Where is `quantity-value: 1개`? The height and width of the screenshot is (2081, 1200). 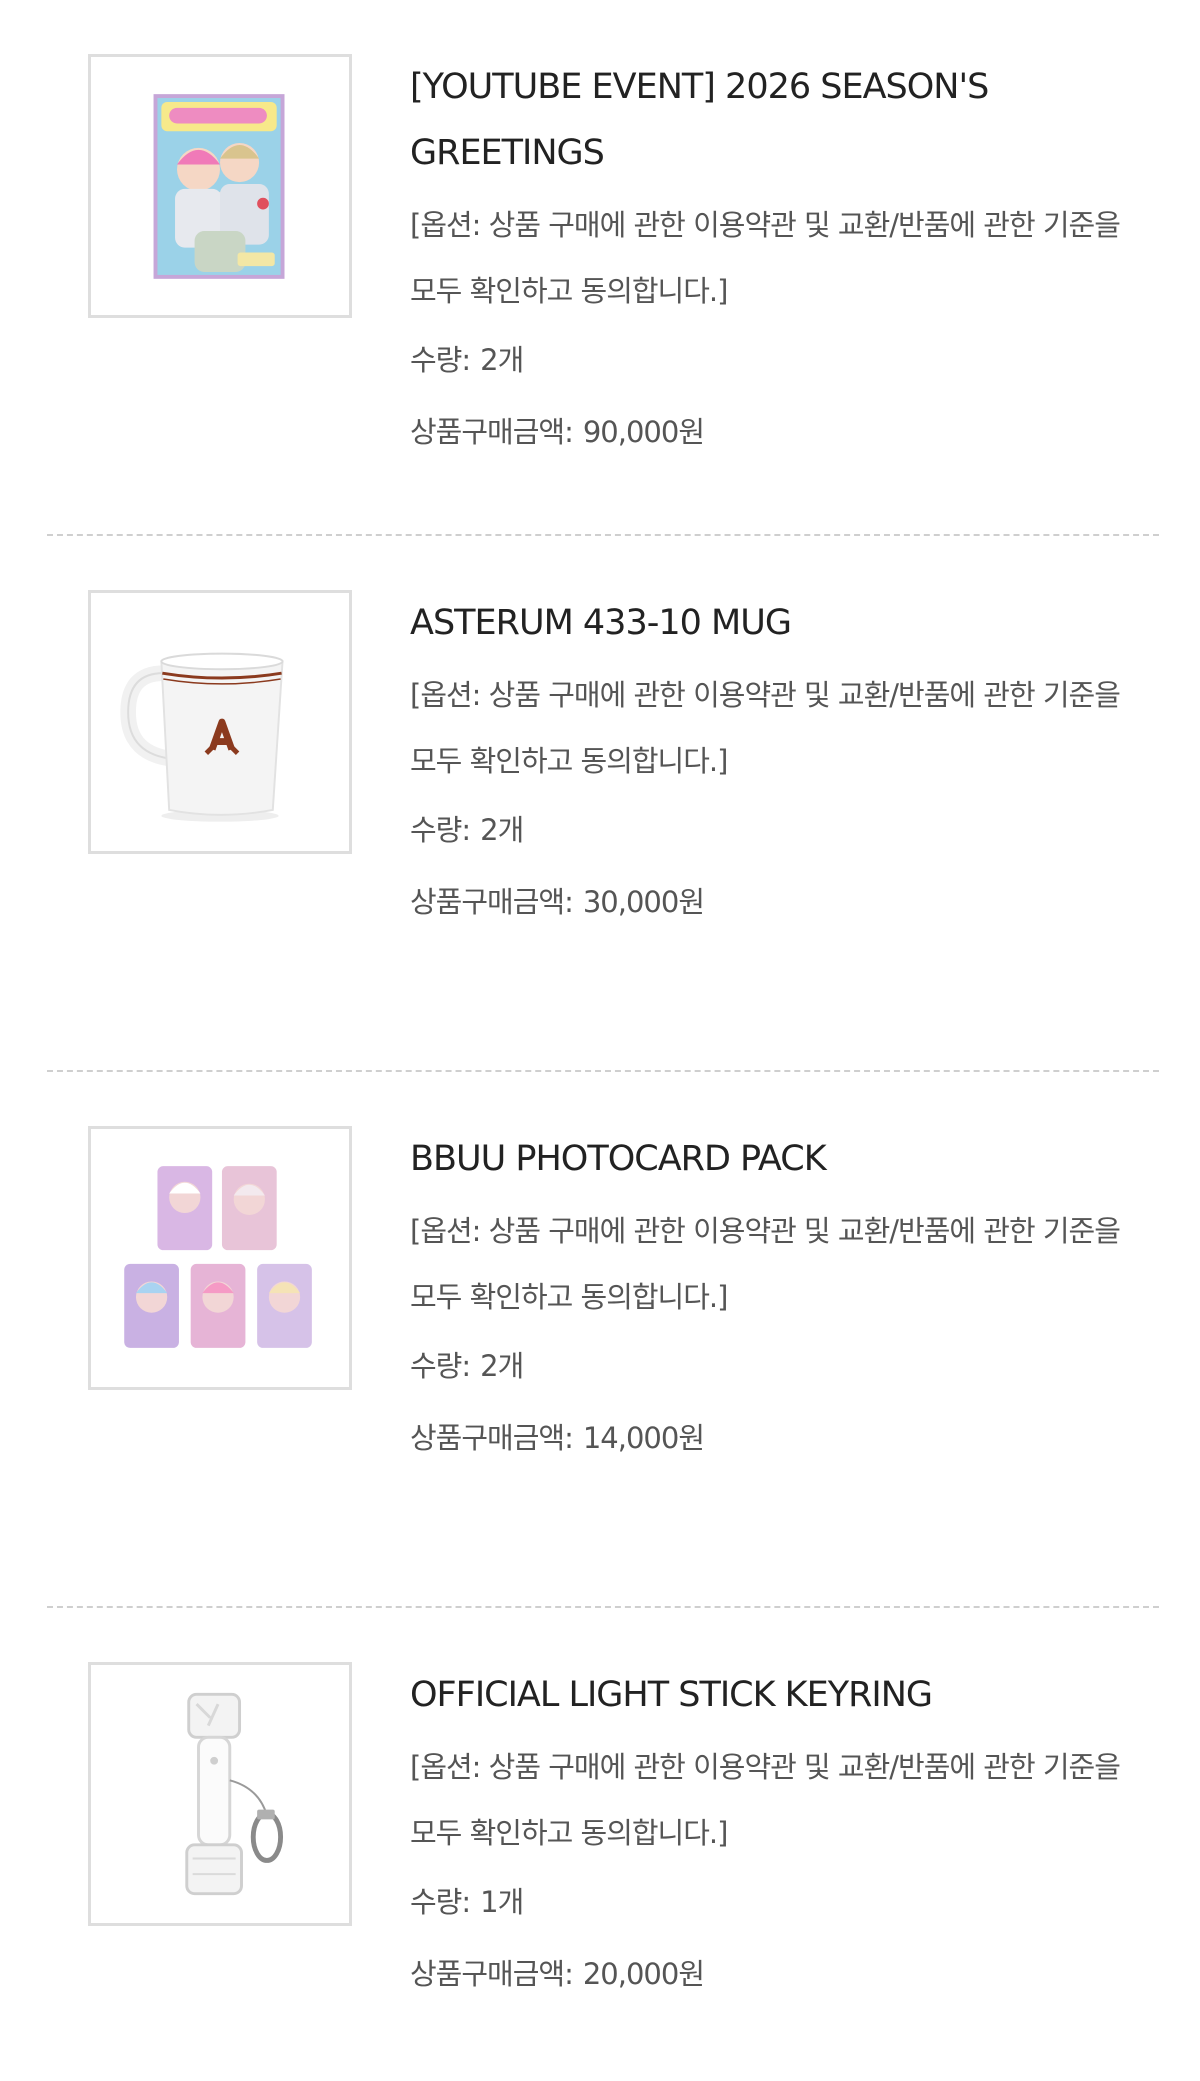
quantity-value: 1개 is located at coordinates (502, 1902).